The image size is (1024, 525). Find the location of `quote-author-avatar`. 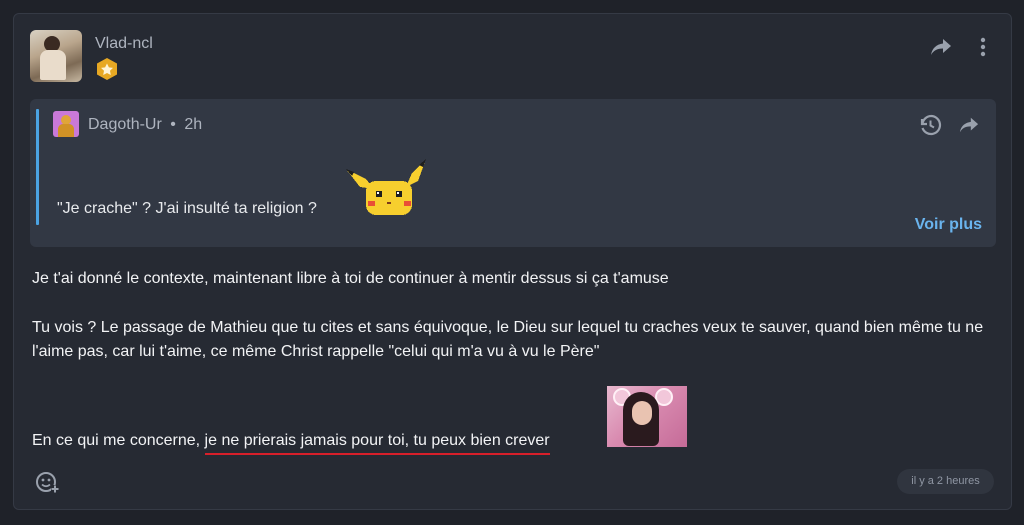

quote-author-avatar is located at coordinates (66, 124).